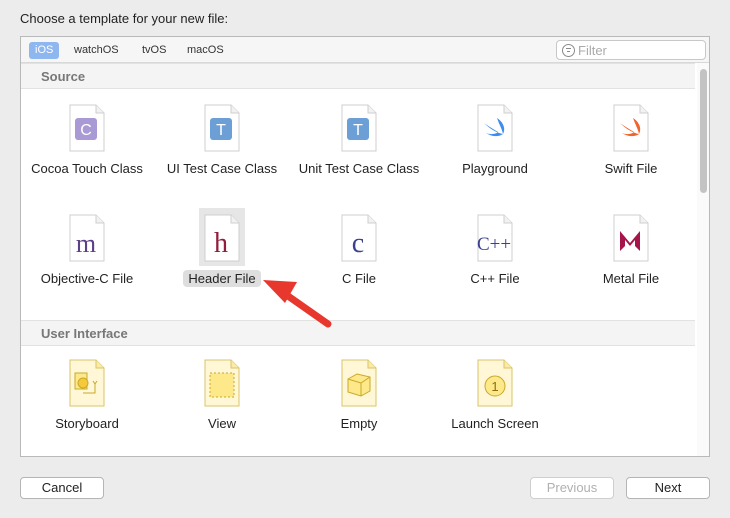  What do you see at coordinates (124, 18) in the screenshot?
I see `dialog-title: Choose a template for your new file:` at bounding box center [124, 18].